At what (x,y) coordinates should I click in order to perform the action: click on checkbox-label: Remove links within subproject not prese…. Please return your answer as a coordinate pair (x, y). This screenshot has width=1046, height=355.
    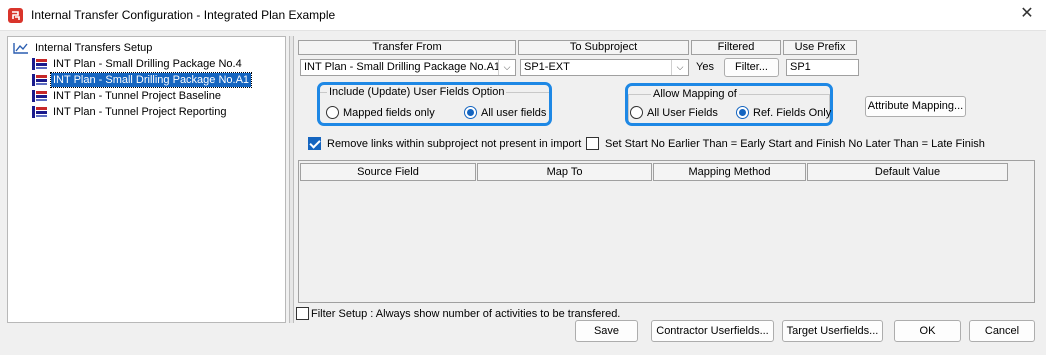
    Looking at the image, I should click on (454, 143).